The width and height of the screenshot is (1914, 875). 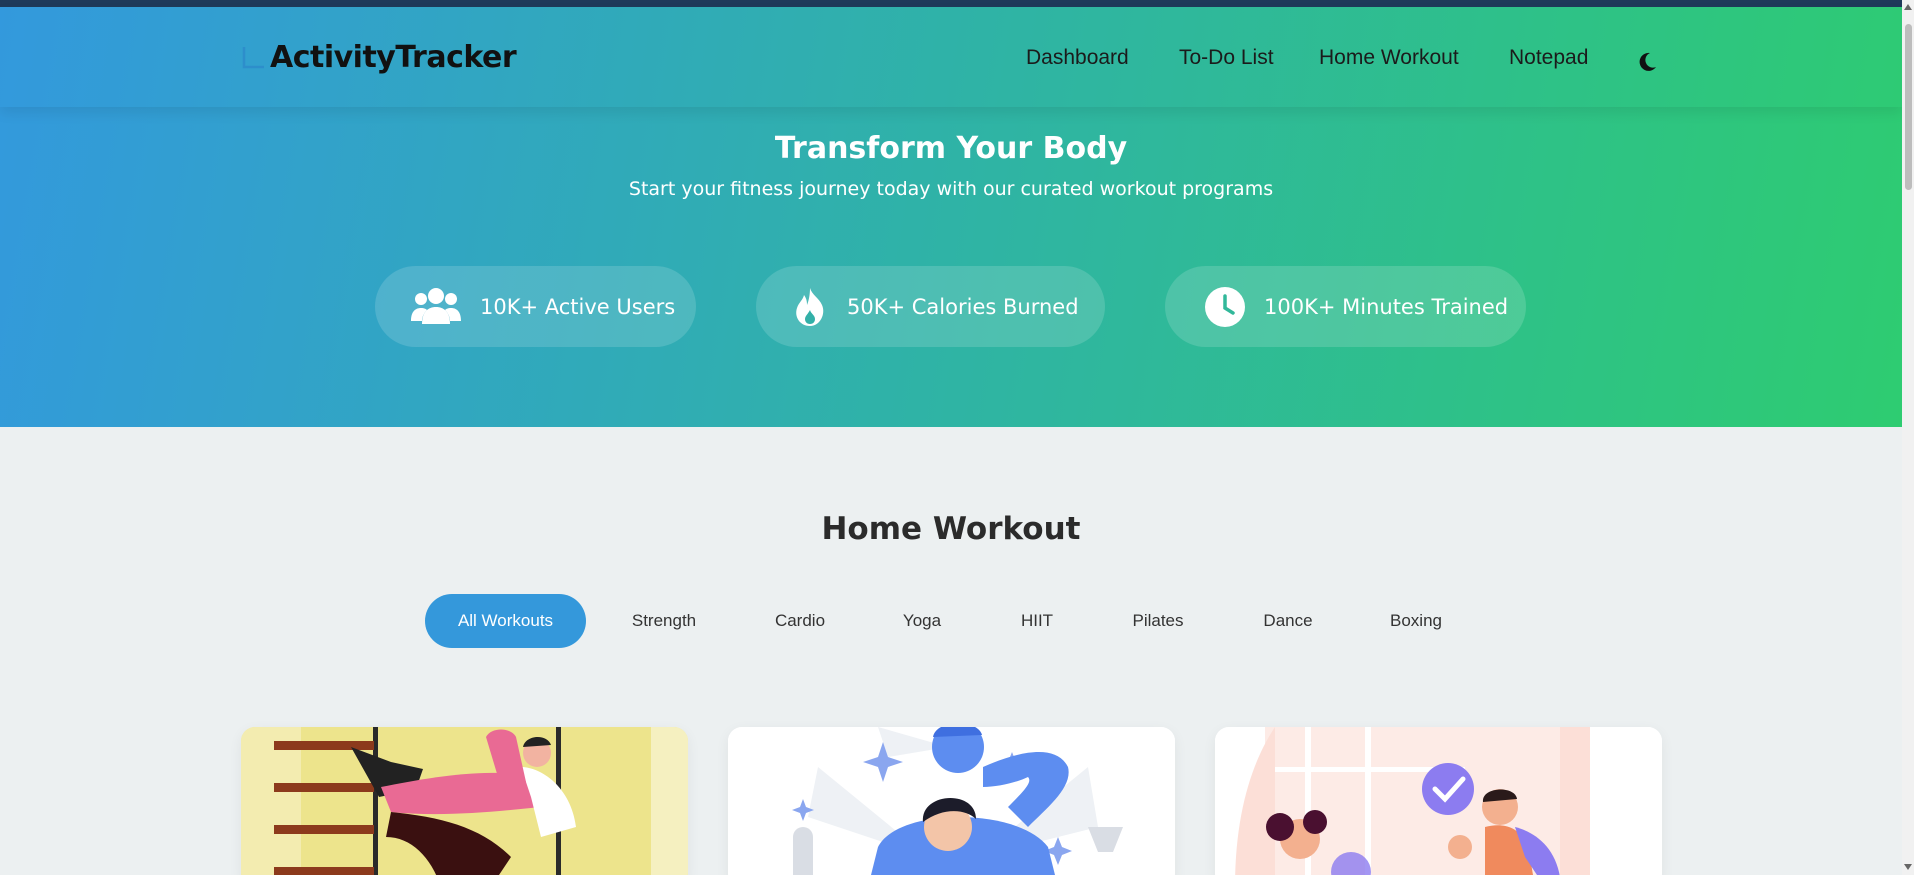 I want to click on celebration-illustration, so click(x=1438, y=801).